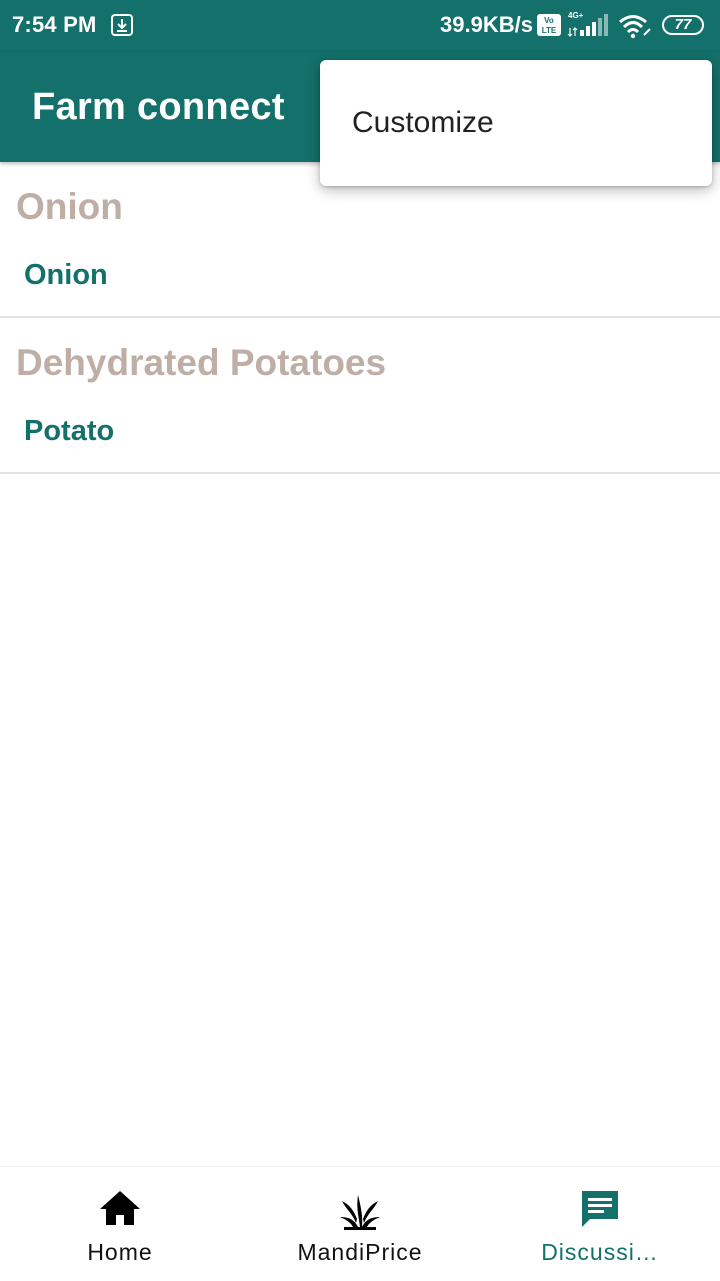 This screenshot has height=1281, width=720. What do you see at coordinates (360, 26) in the screenshot?
I see `status-bar: 7:54 PM 39.9KB/s Vo LTE 4G+ 77` at bounding box center [360, 26].